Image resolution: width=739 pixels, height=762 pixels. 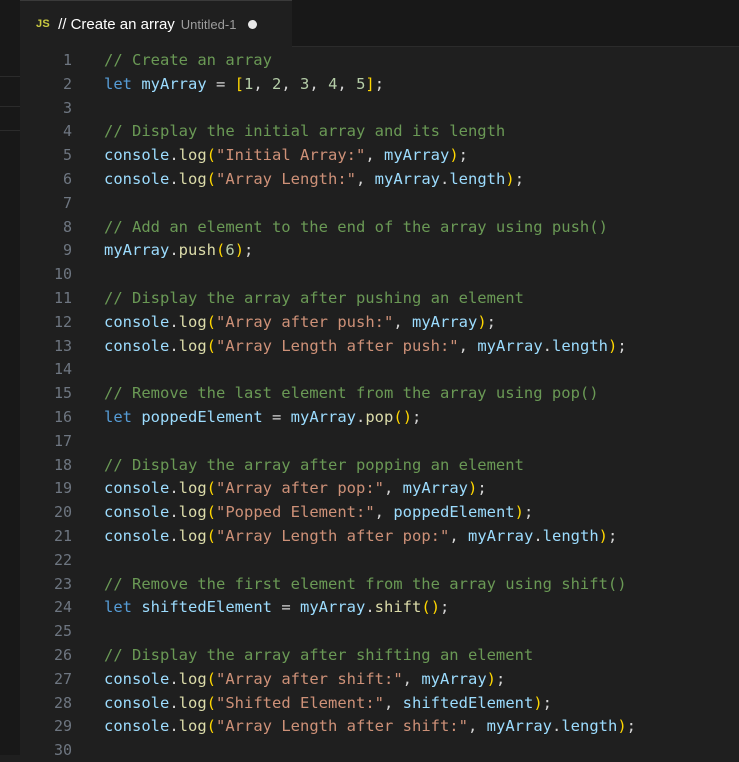 What do you see at coordinates (277, 83) in the screenshot?
I see `code-token: 2` at bounding box center [277, 83].